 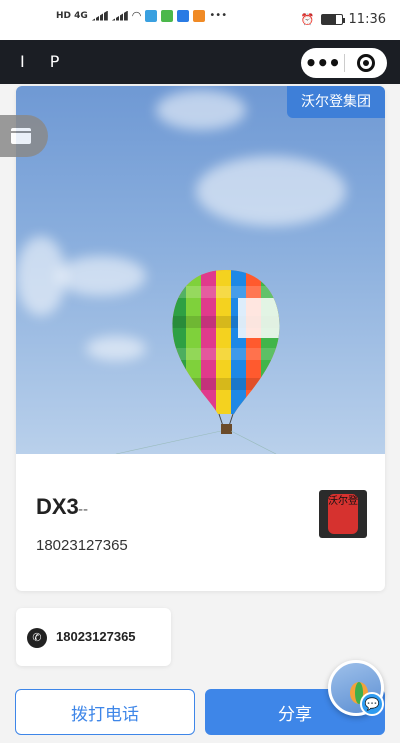 I want to click on close-button, so click(x=366, y=63).